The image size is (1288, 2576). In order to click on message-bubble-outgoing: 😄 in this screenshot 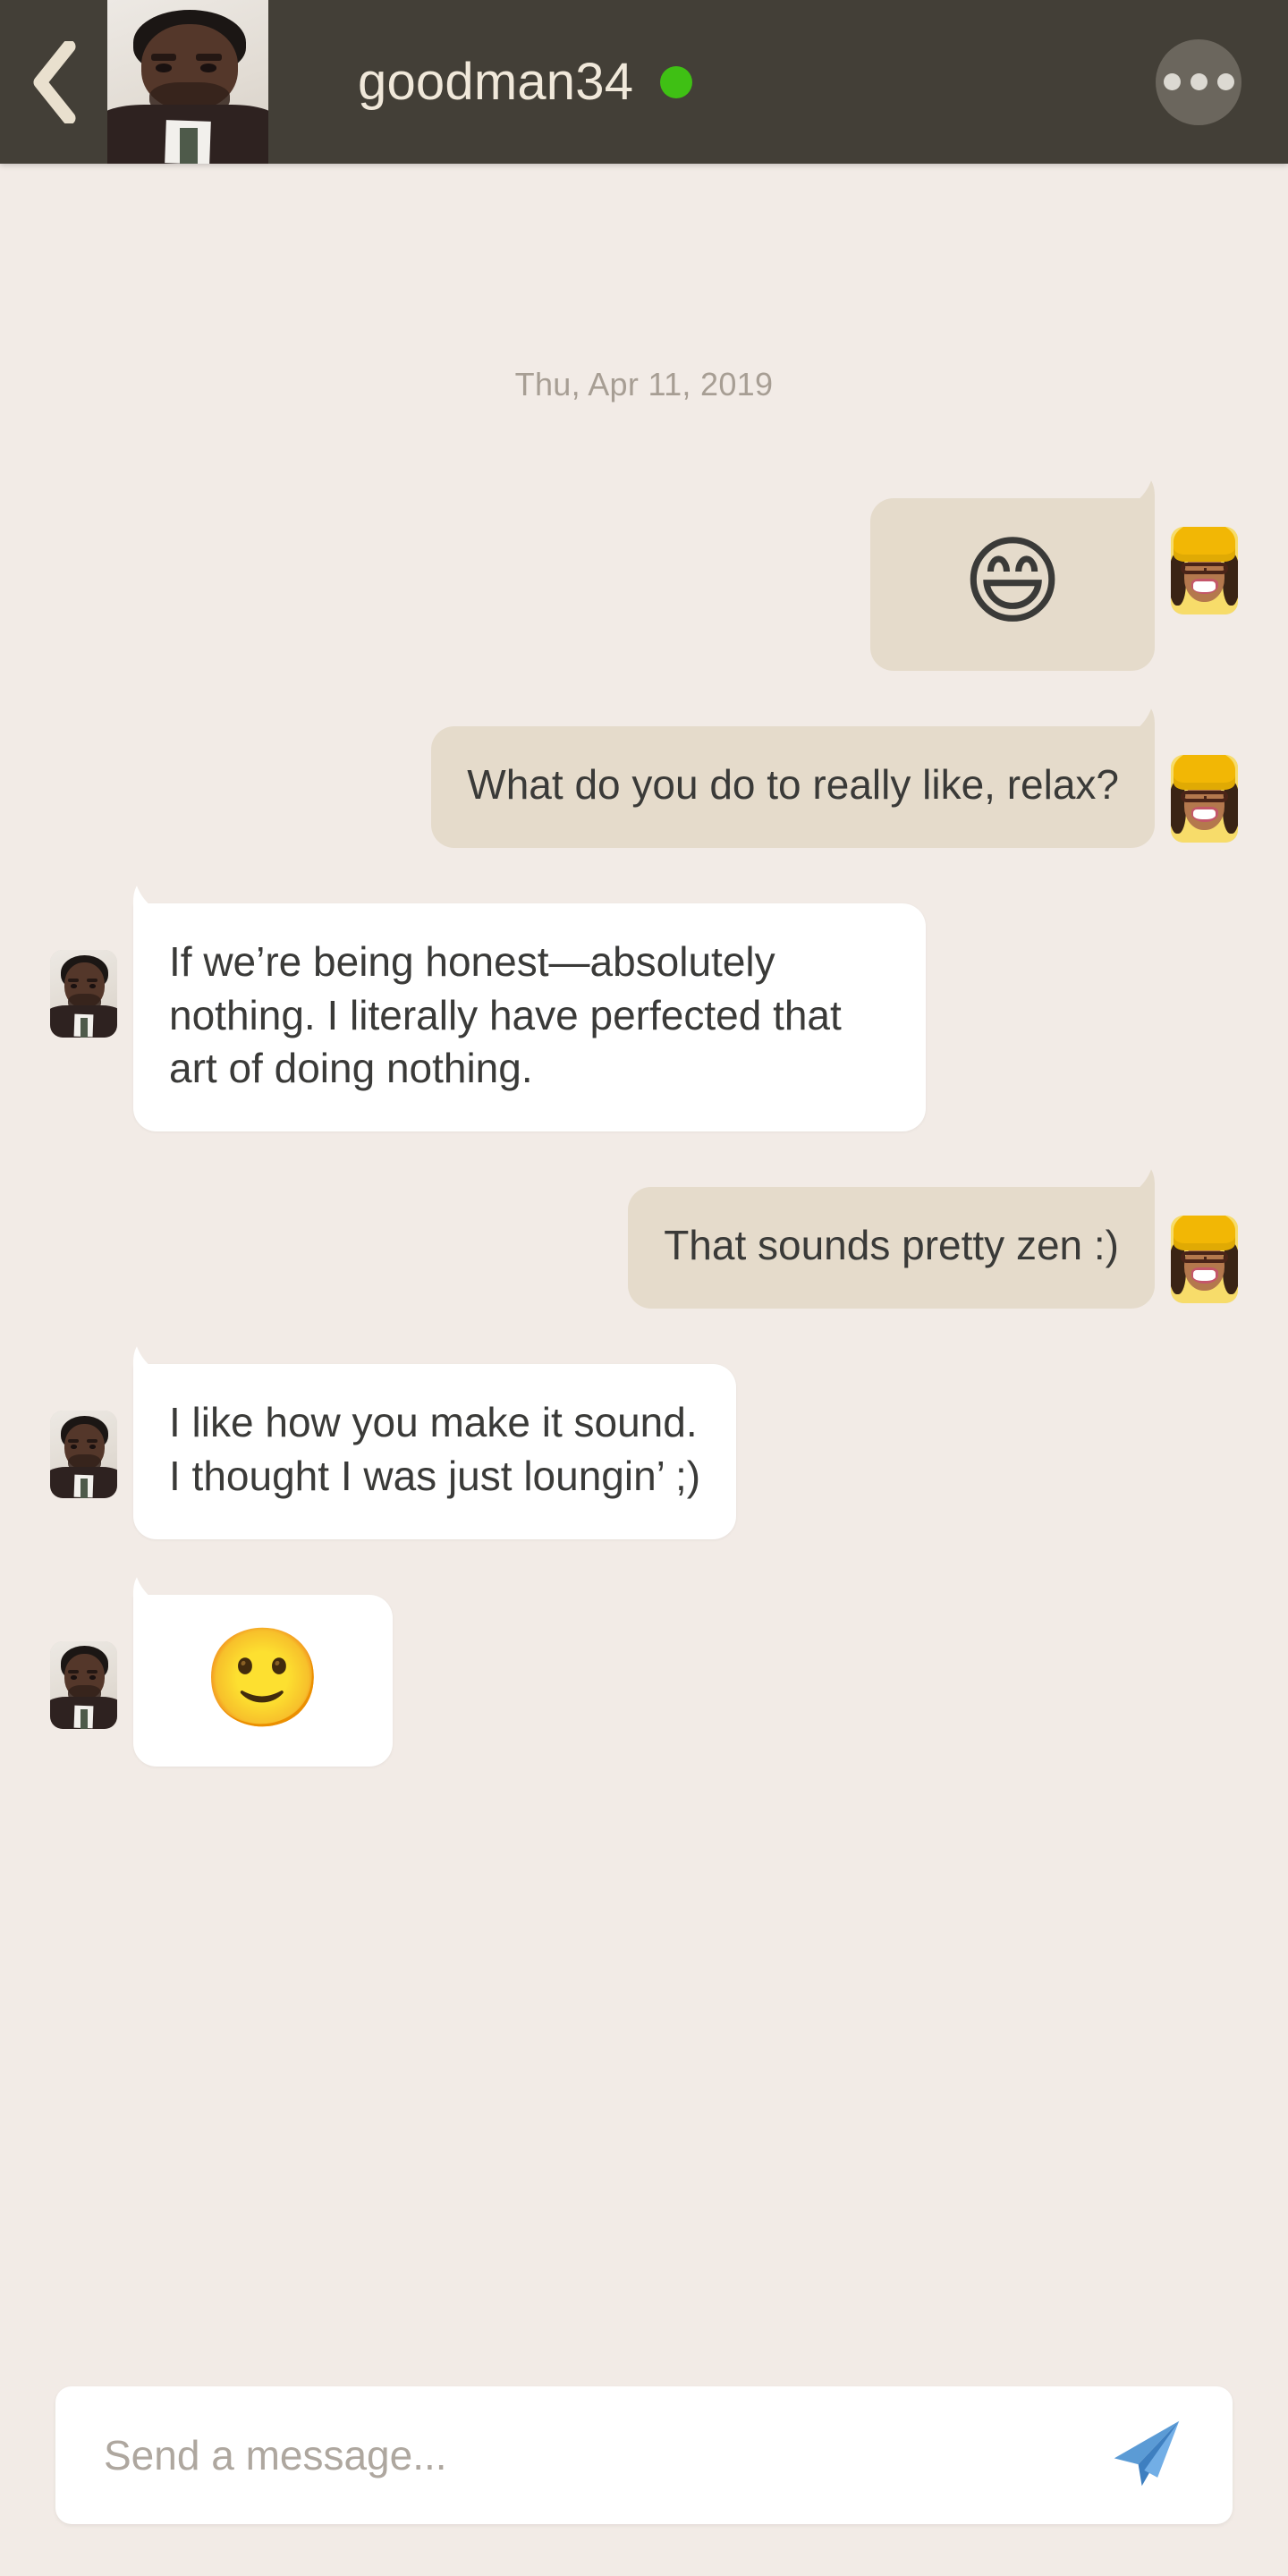, I will do `click(1012, 584)`.